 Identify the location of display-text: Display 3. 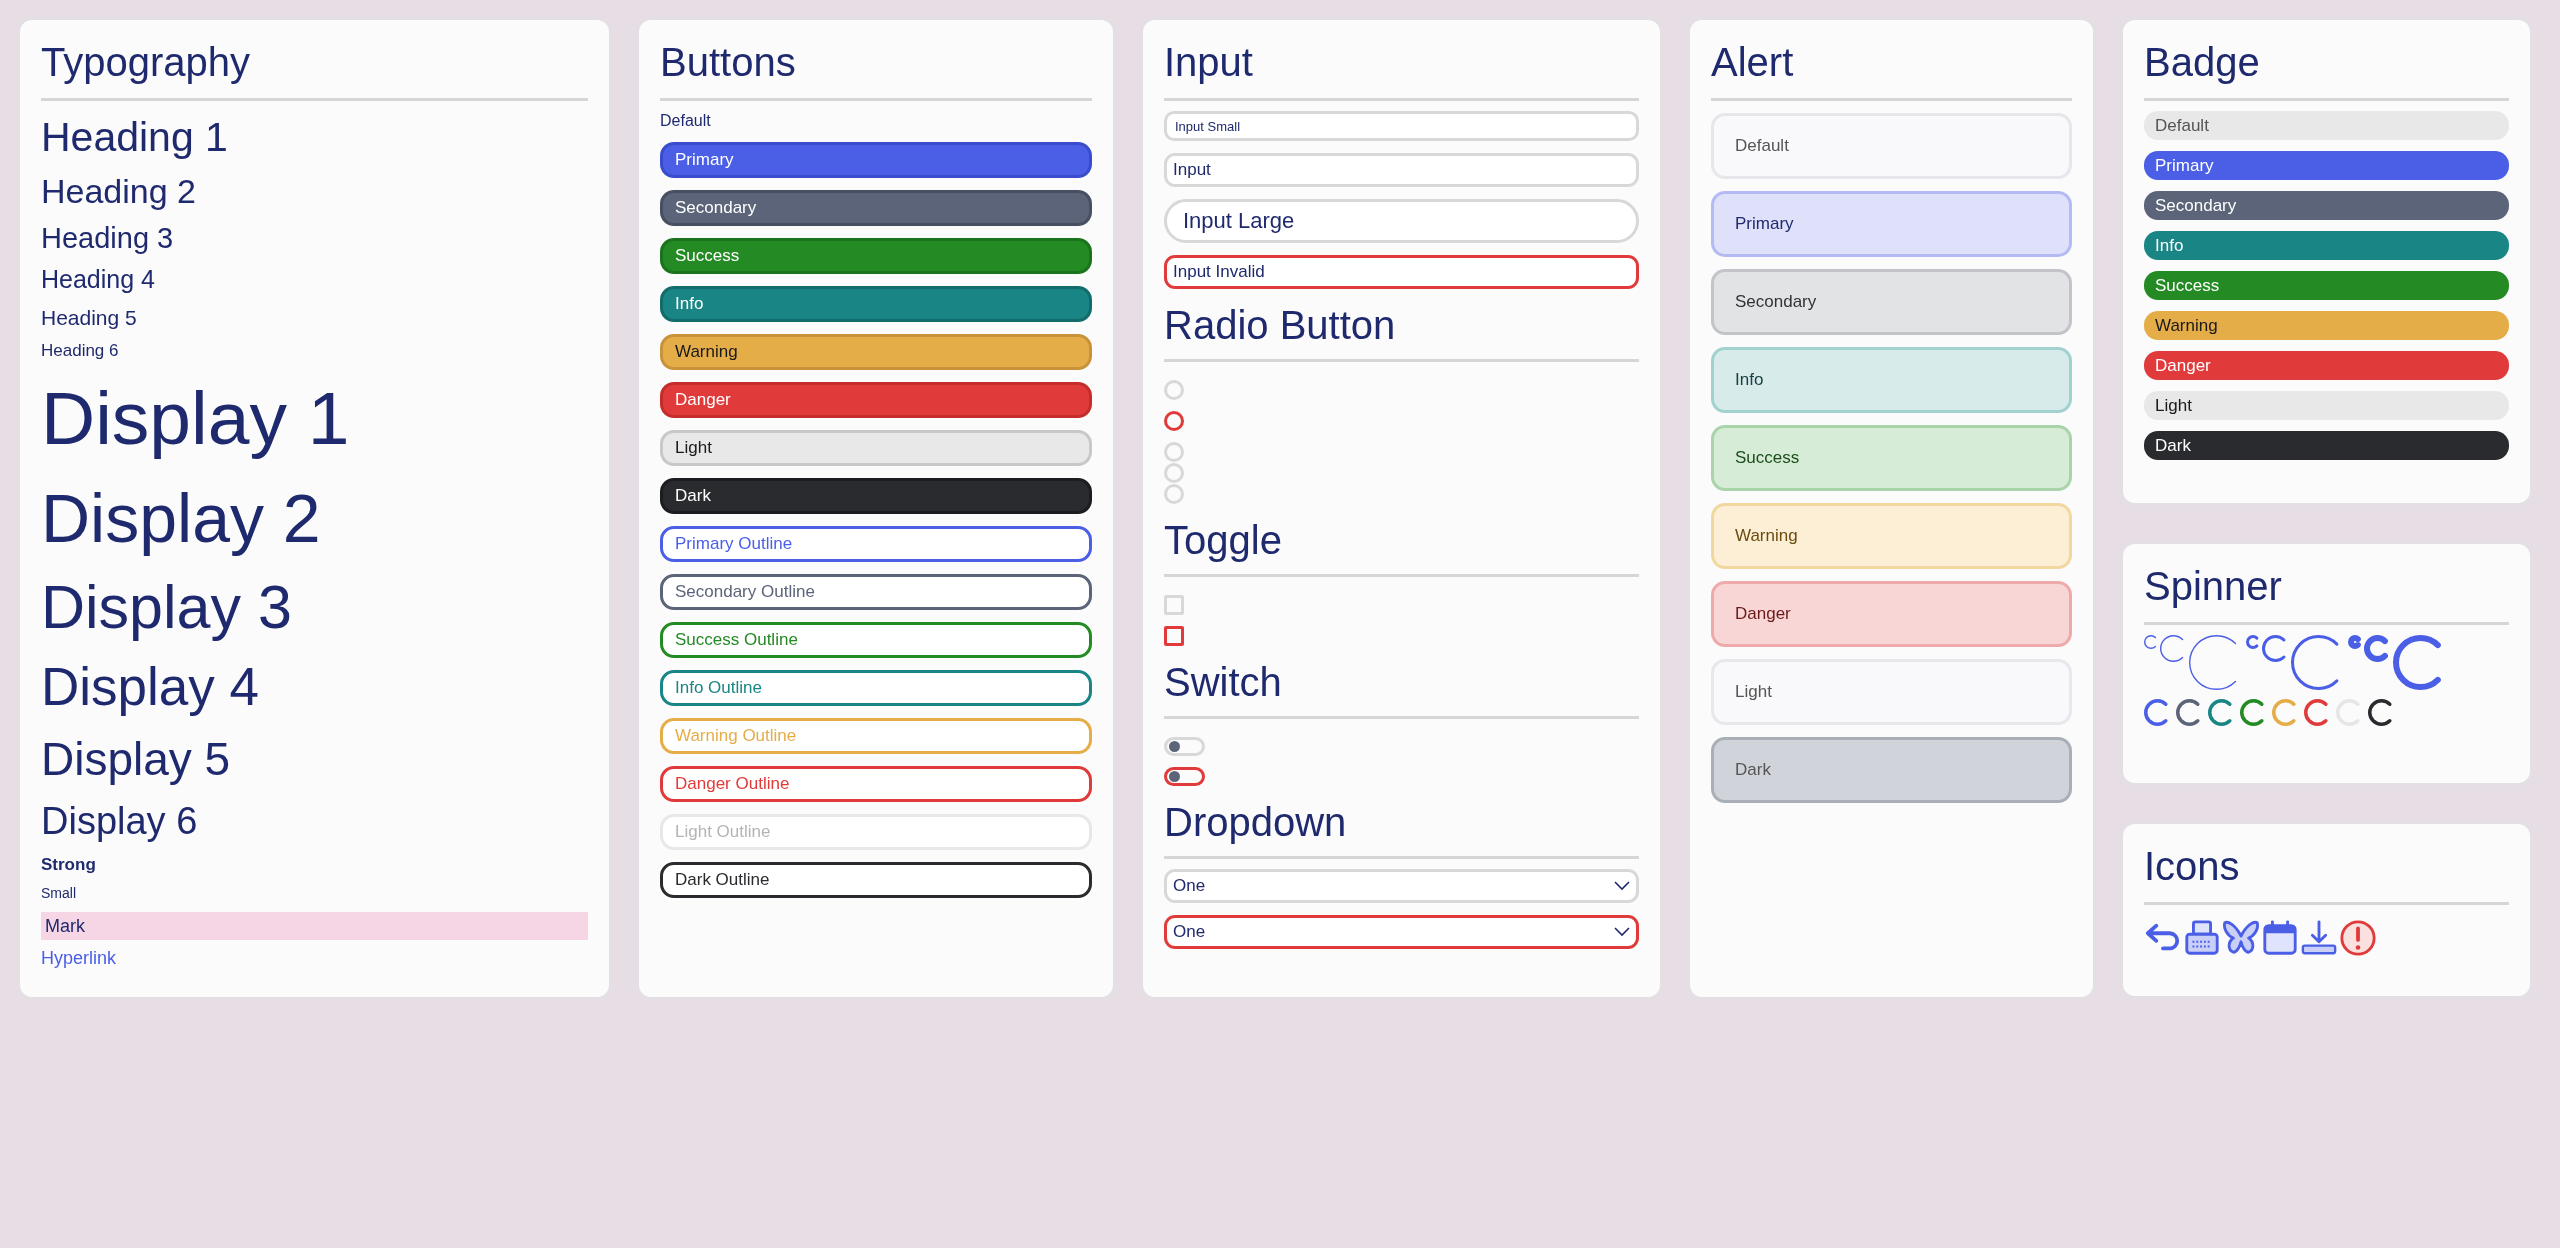
(167, 607).